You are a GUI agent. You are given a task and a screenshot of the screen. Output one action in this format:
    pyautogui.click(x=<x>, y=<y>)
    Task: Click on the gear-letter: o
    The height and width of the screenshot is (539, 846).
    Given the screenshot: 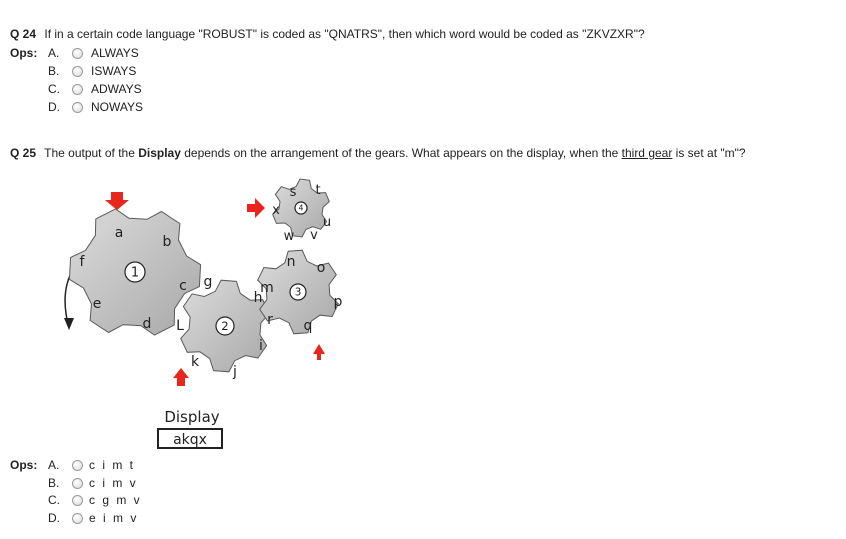 What is the action you would take?
    pyautogui.click(x=321, y=268)
    